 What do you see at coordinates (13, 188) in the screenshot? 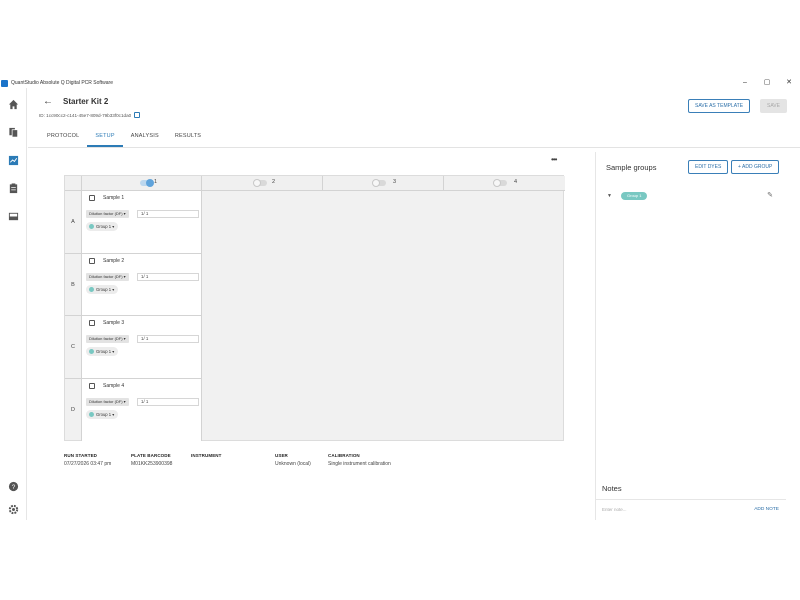
I see `clipboard-icon` at bounding box center [13, 188].